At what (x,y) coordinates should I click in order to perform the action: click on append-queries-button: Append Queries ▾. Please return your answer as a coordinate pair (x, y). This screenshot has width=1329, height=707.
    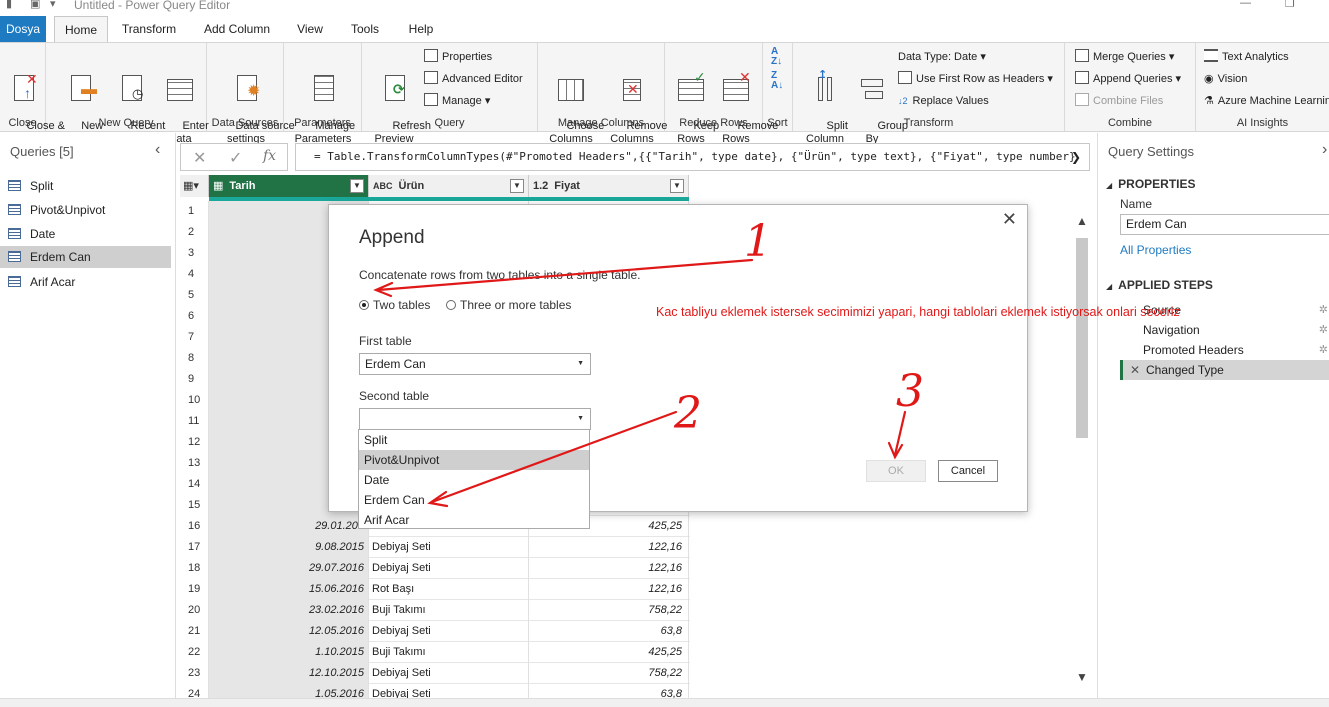
    Looking at the image, I should click on (1128, 79).